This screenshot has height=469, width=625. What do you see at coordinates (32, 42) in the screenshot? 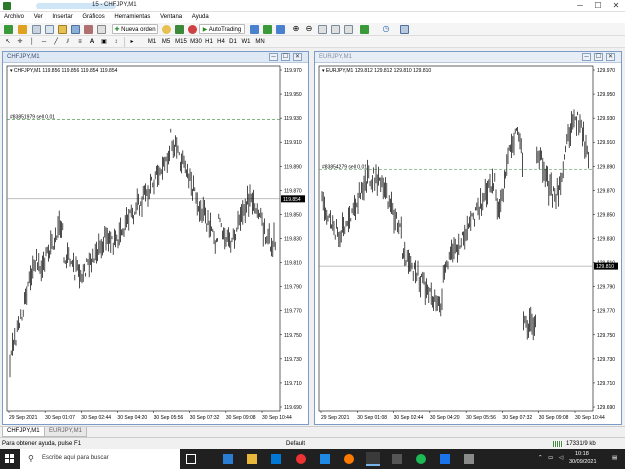
I see `vertical-line-icon: │` at bounding box center [32, 42].